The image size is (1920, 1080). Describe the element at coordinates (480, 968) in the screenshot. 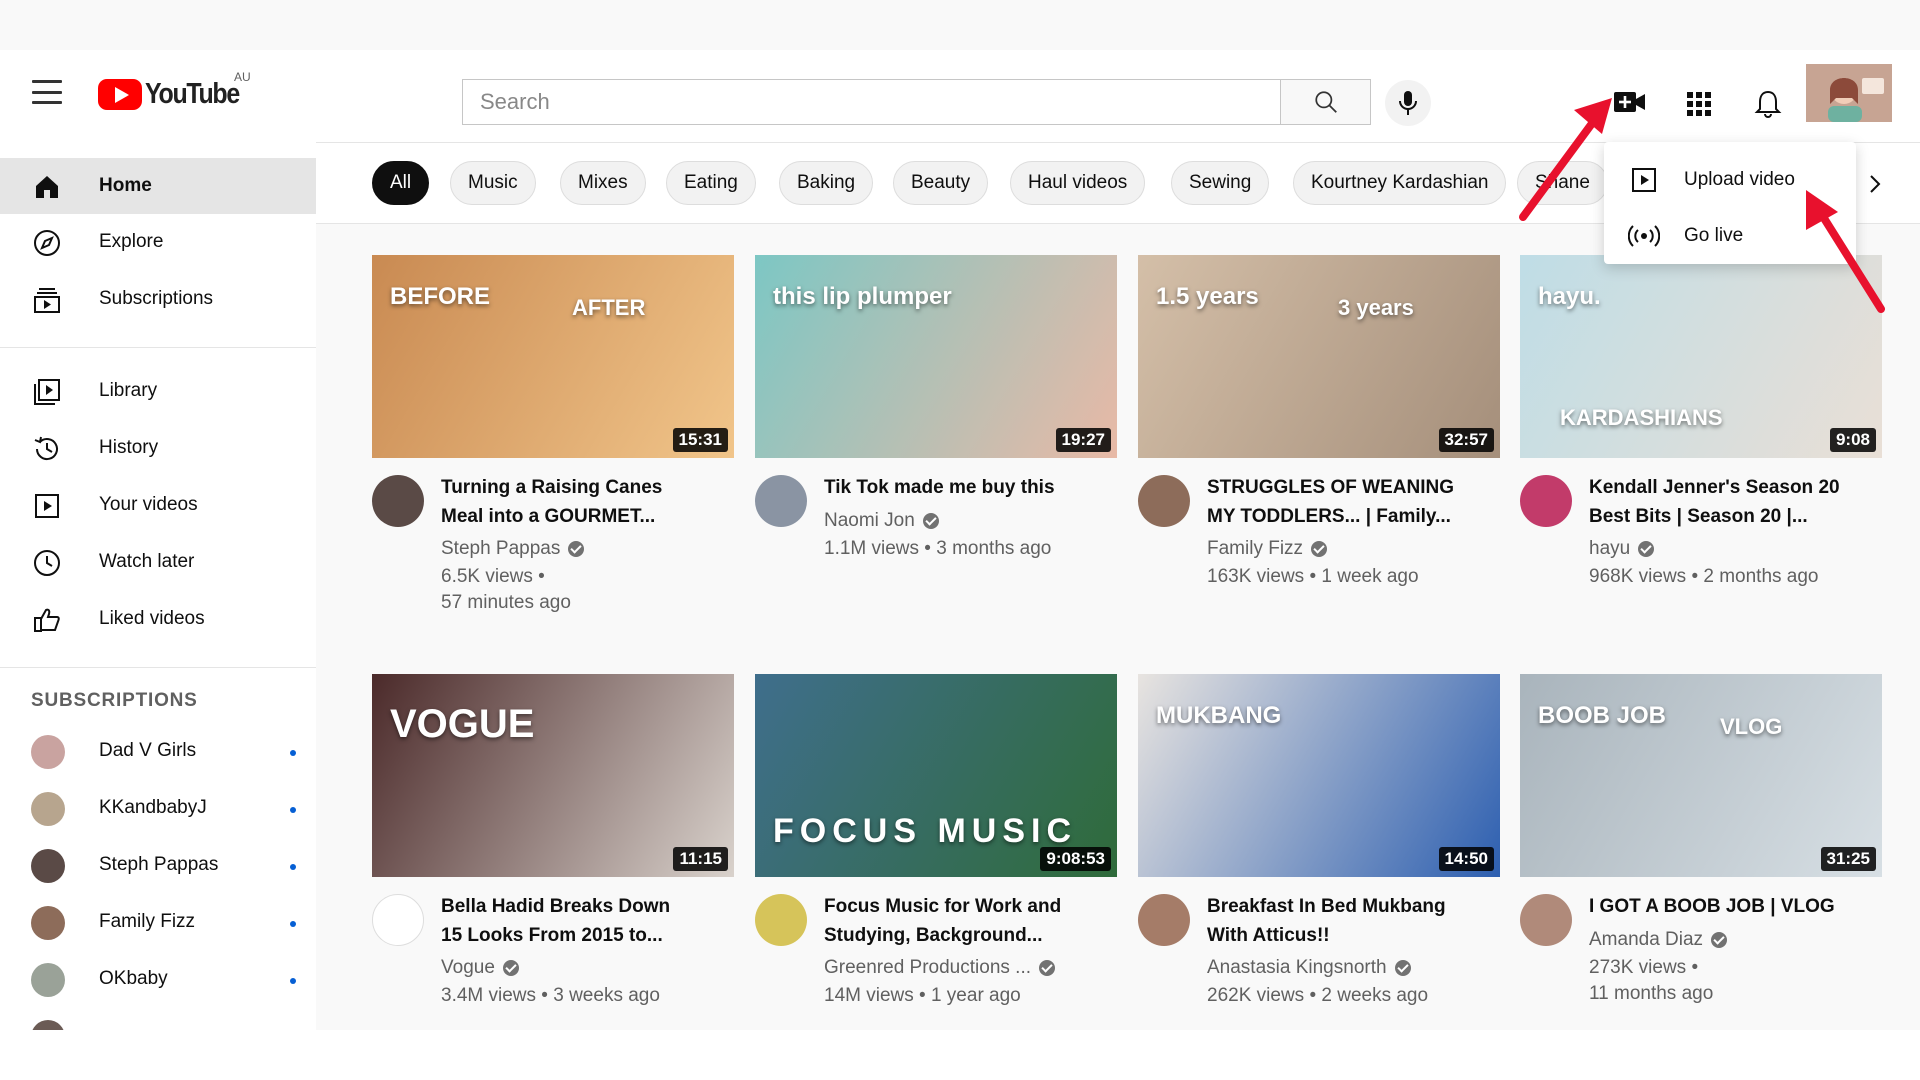

I see `channel-name: Vogue` at that location.